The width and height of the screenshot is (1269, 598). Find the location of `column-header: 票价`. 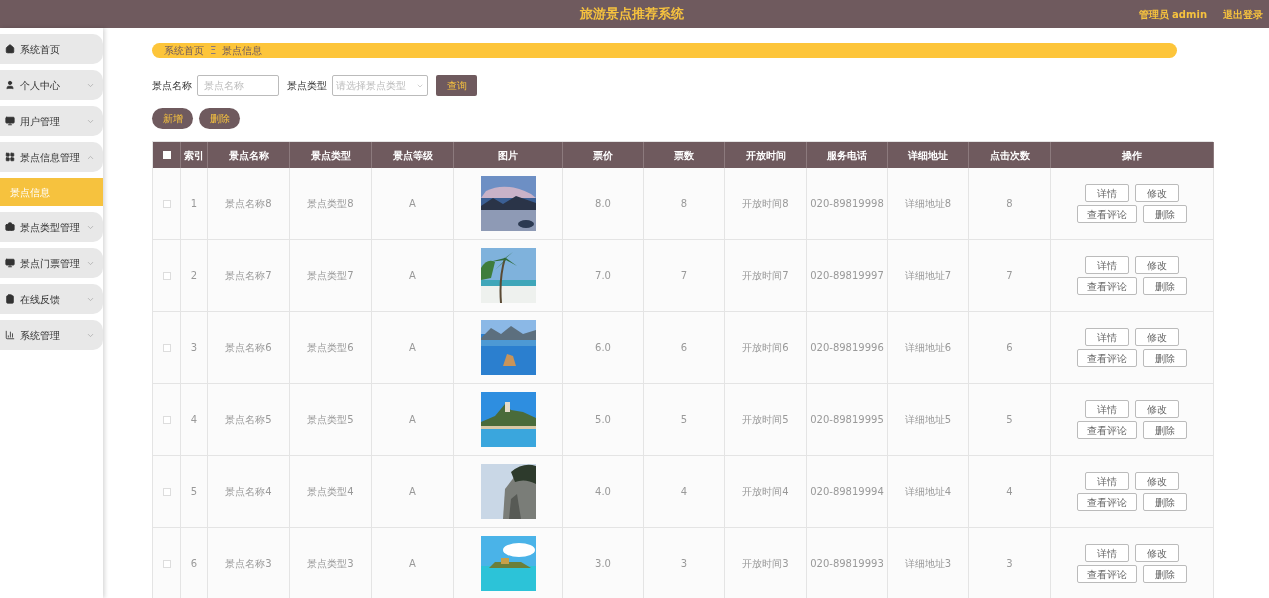

column-header: 票价 is located at coordinates (603, 155).